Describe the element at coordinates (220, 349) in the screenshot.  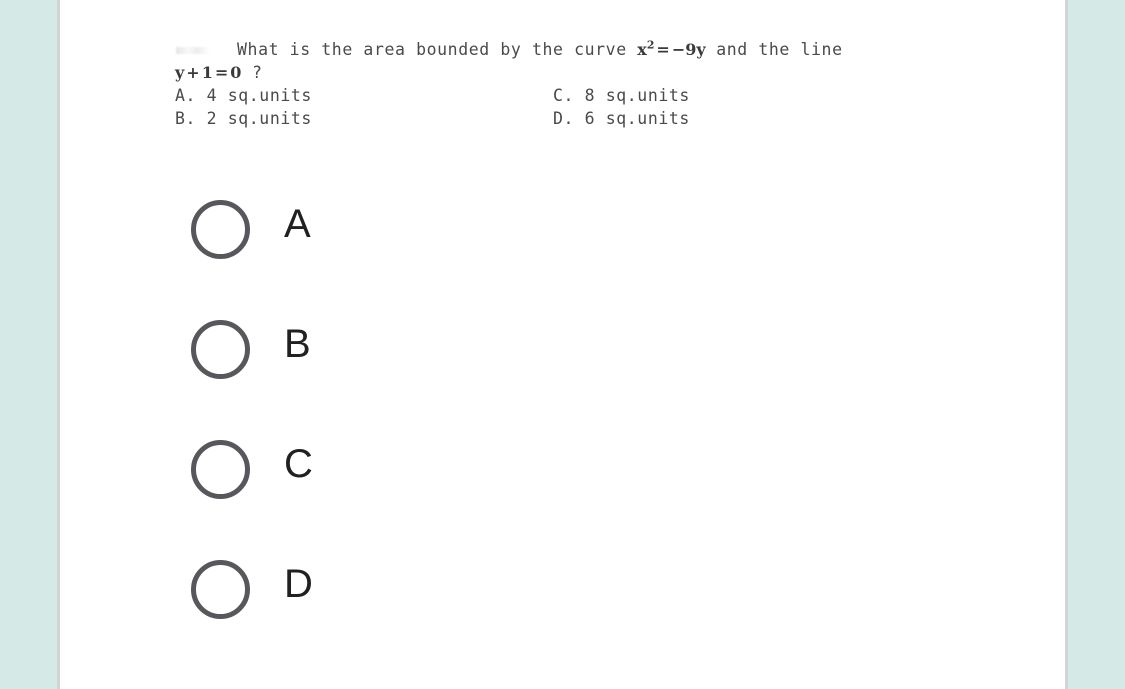
I see `radio-button-b-icon` at that location.